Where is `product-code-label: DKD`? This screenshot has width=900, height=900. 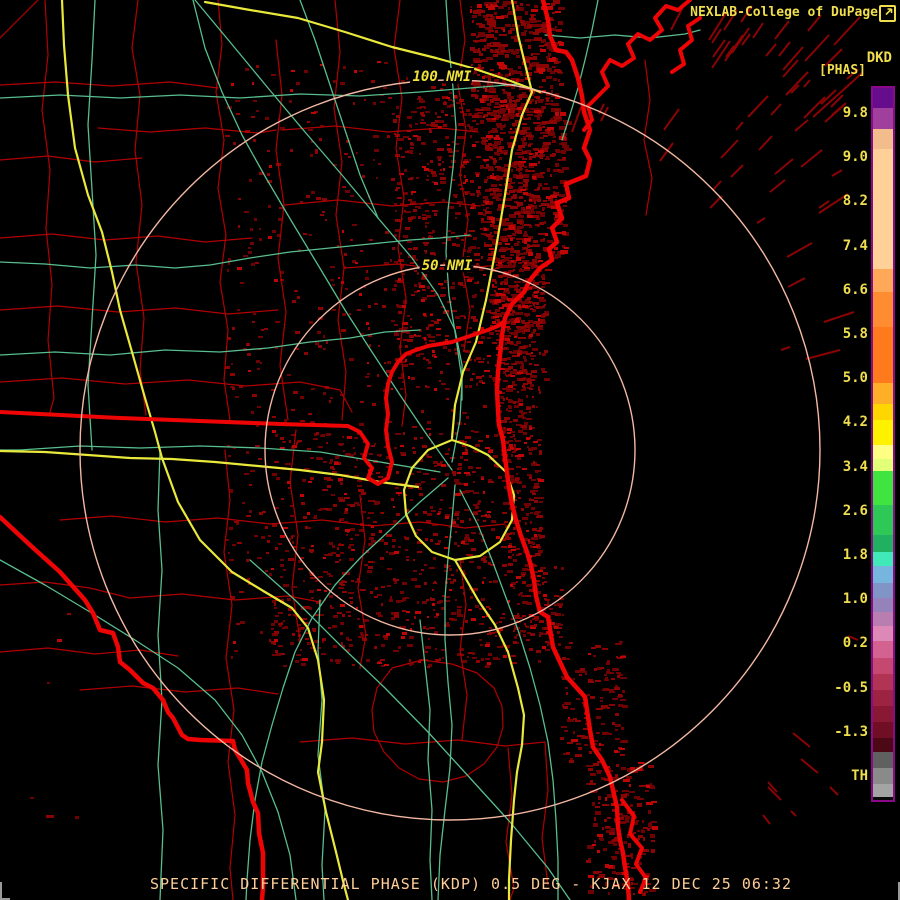
product-code-label: DKD is located at coordinates (879, 58).